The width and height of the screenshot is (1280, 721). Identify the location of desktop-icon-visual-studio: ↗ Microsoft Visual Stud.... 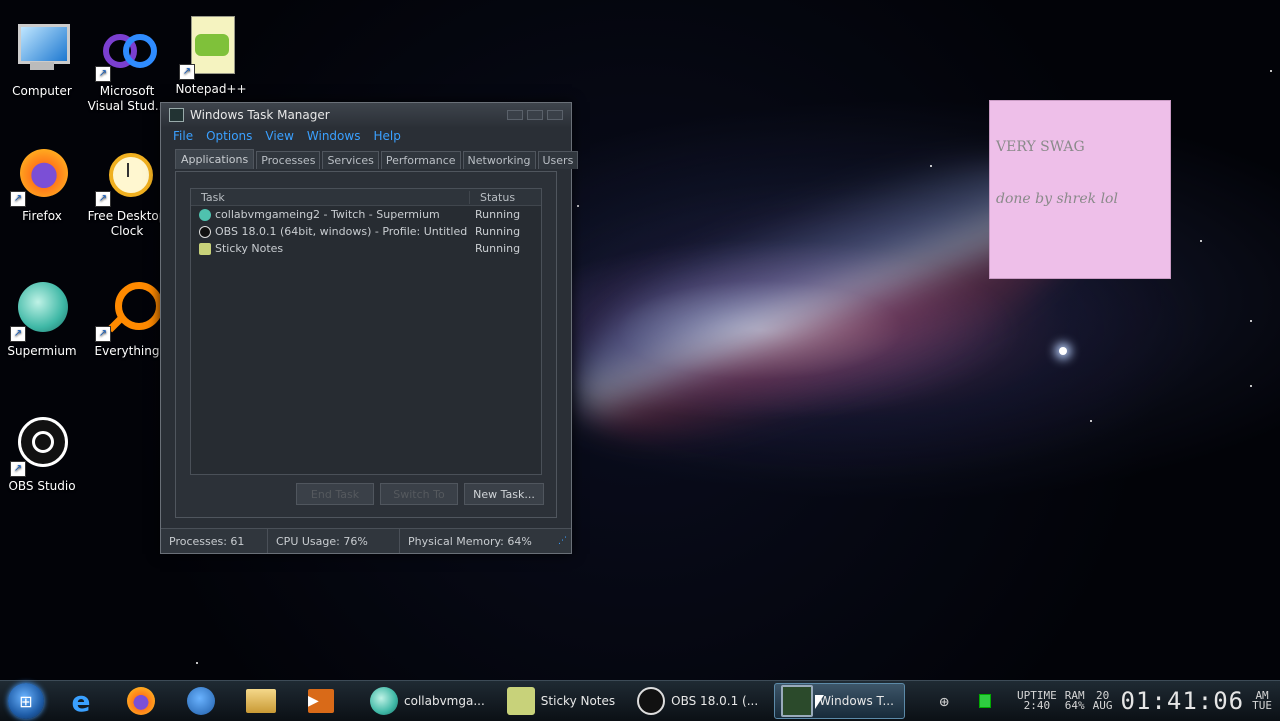
(127, 67).